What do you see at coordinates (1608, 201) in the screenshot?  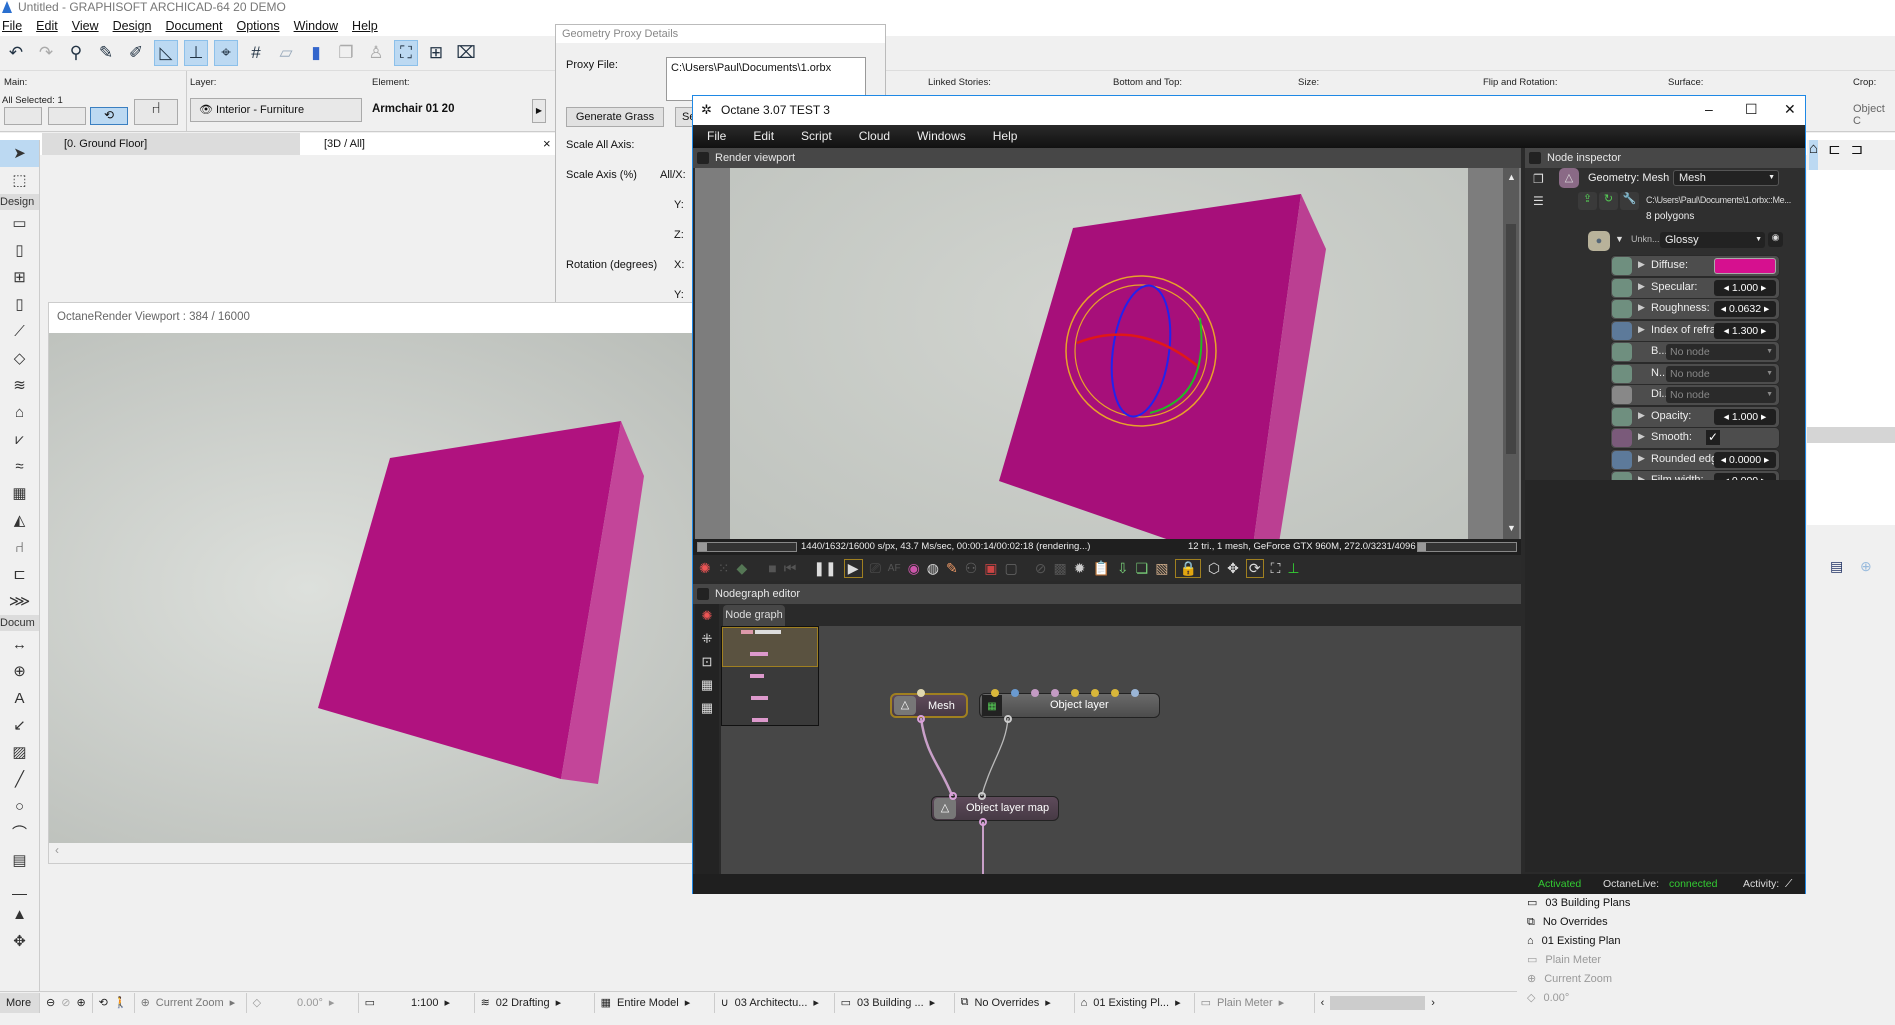 I see `reload-icon: ↻` at bounding box center [1608, 201].